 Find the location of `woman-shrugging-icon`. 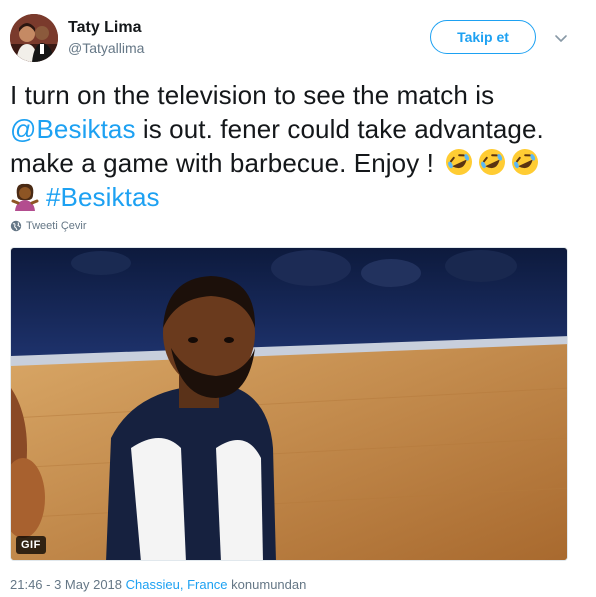

woman-shrugging-icon is located at coordinates (25, 197).